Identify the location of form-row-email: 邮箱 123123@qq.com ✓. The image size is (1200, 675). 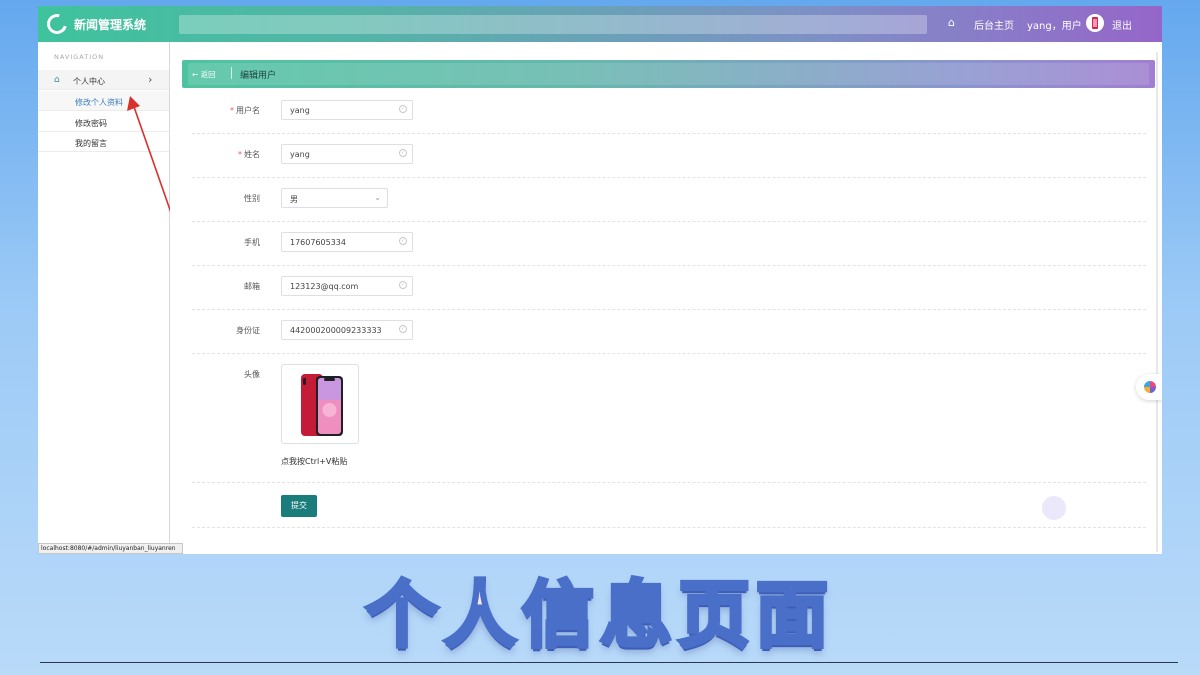
(669, 288).